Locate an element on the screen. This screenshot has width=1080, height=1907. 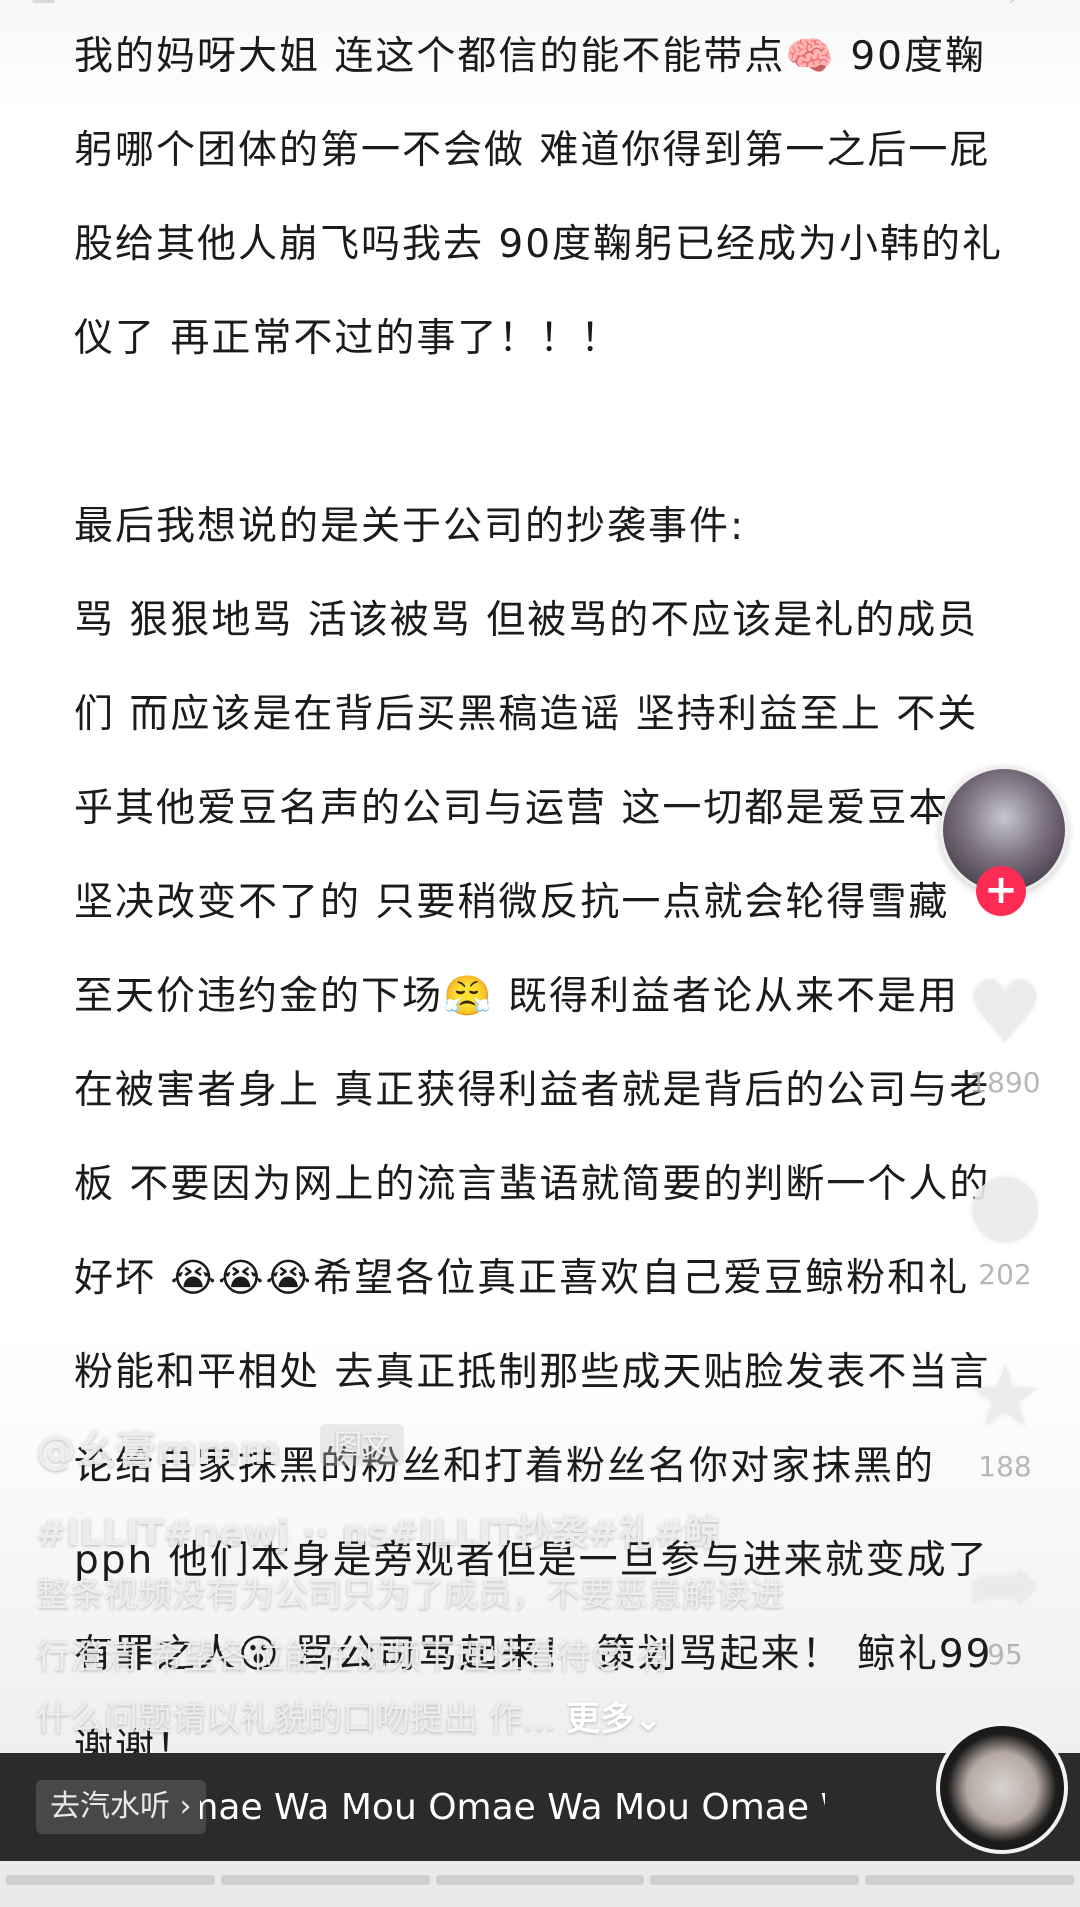
image-text-badge: 图文 is located at coordinates (362, 1445).